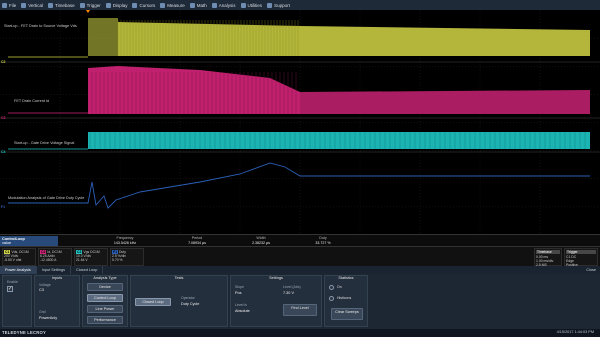 This screenshot has height=337, width=600. What do you see at coordinates (4, 5) in the screenshot?
I see `file-icon` at bounding box center [4, 5].